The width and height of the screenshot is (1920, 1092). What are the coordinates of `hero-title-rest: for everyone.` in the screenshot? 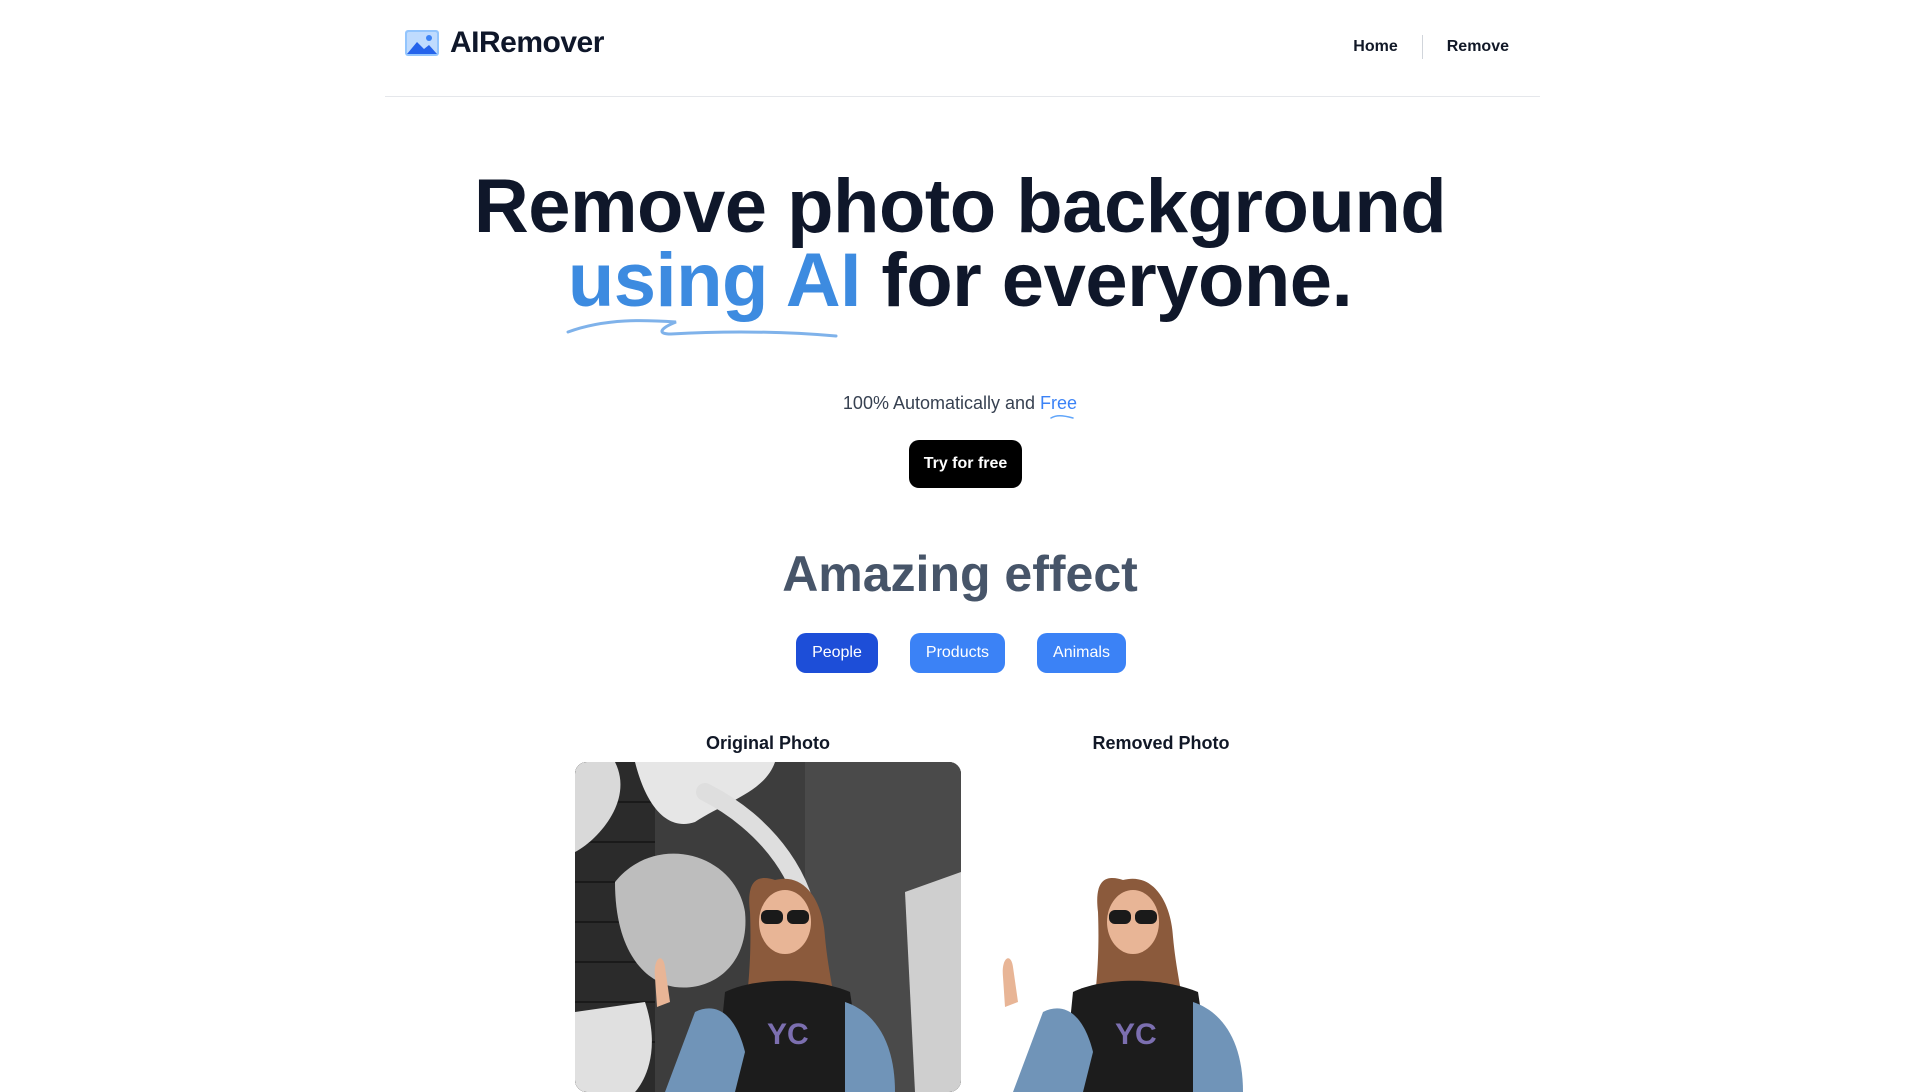 It's located at (1106, 280).